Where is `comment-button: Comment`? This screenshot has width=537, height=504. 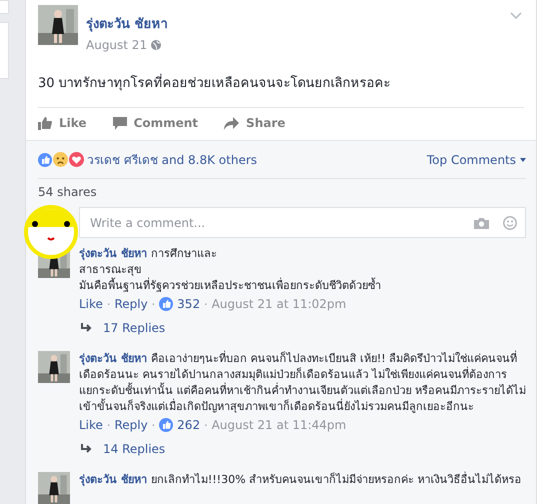 comment-button: Comment is located at coordinates (155, 123).